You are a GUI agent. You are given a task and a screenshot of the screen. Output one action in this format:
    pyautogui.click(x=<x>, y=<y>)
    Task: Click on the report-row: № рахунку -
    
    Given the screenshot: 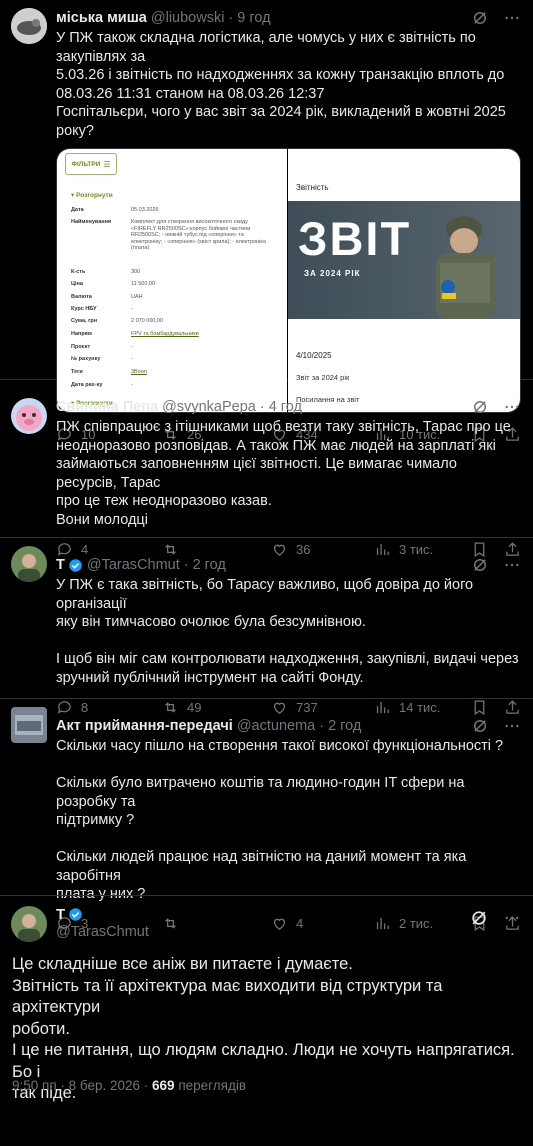 What is the action you would take?
    pyautogui.click(x=171, y=359)
    